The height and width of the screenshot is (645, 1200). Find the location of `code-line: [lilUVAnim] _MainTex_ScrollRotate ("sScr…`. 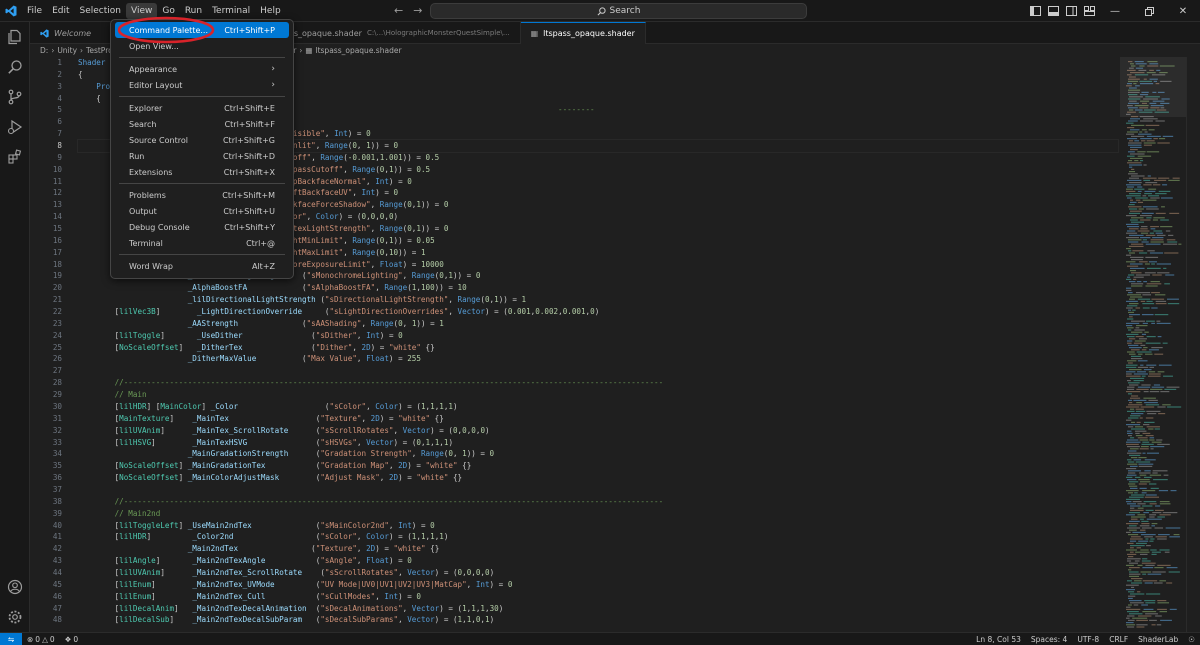

code-line: [lilUVAnim] _MainTex_ScrollRotate ("sScr… is located at coordinates (598, 431).